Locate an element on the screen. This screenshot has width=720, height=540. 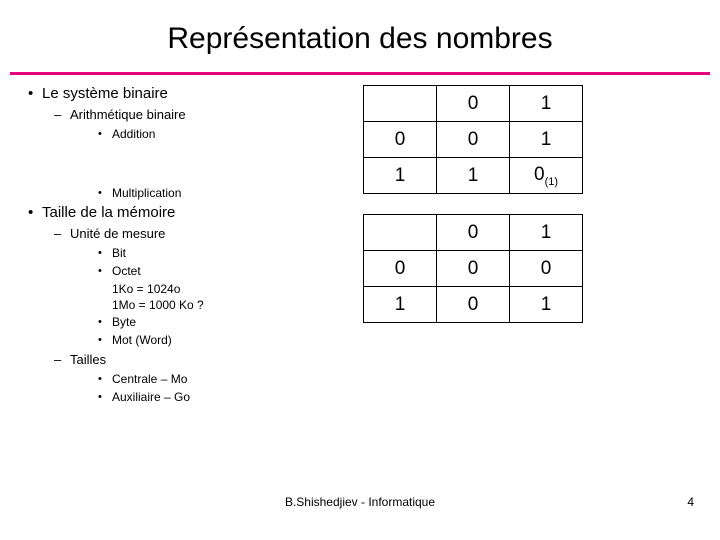
table-row: 1 1 0(1) is located at coordinates (473, 175).